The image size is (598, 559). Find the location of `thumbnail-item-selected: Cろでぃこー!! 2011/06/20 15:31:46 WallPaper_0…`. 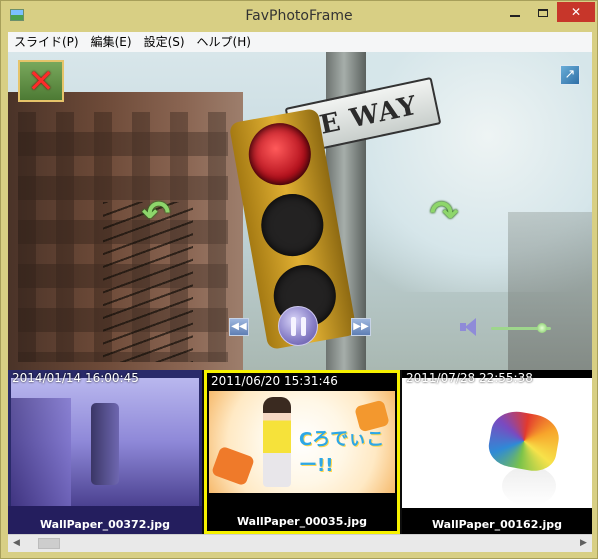

thumbnail-item-selected: Cろでぃこー!! 2011/06/20 15:31:46 WallPaper_0… is located at coordinates (302, 452).